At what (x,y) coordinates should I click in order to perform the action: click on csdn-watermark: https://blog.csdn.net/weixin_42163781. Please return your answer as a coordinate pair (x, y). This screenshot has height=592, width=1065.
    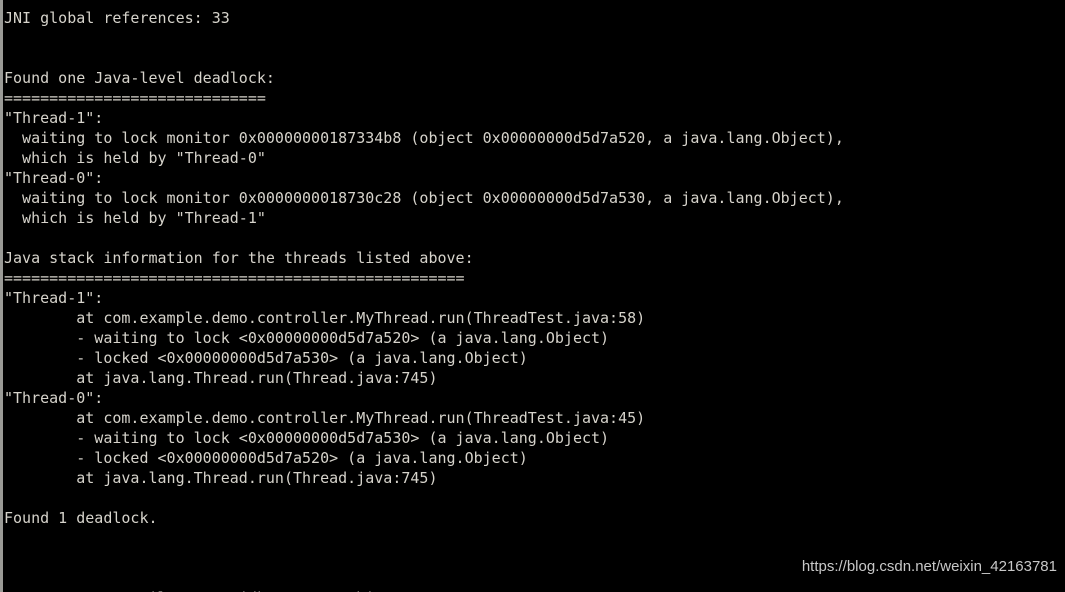
    Looking at the image, I should click on (929, 566).